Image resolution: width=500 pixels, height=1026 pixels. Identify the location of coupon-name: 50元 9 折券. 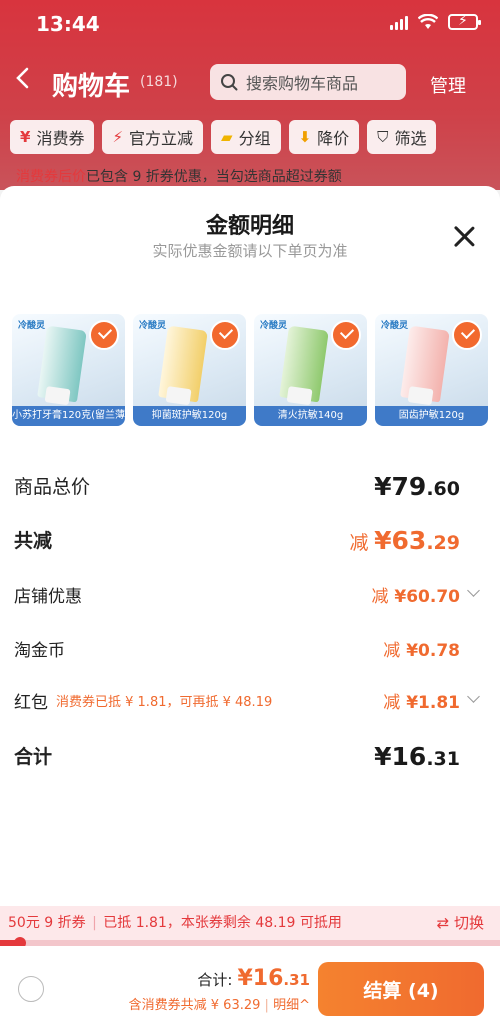
(47, 923).